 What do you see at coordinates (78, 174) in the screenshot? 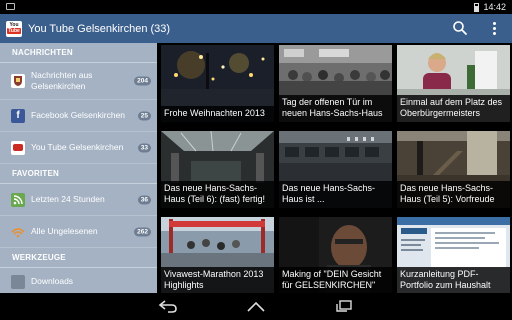
I see `section-header-favoriten: FAVORITEN` at bounding box center [78, 174].